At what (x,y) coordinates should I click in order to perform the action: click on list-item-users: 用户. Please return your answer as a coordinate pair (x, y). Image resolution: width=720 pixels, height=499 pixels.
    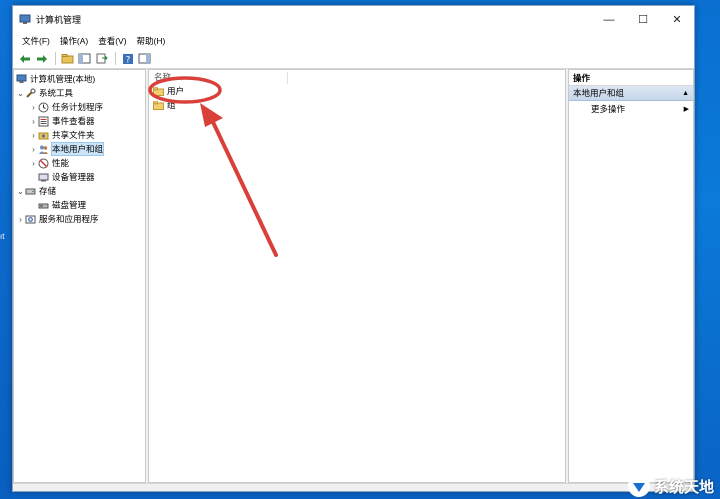
    Looking at the image, I should click on (357, 91).